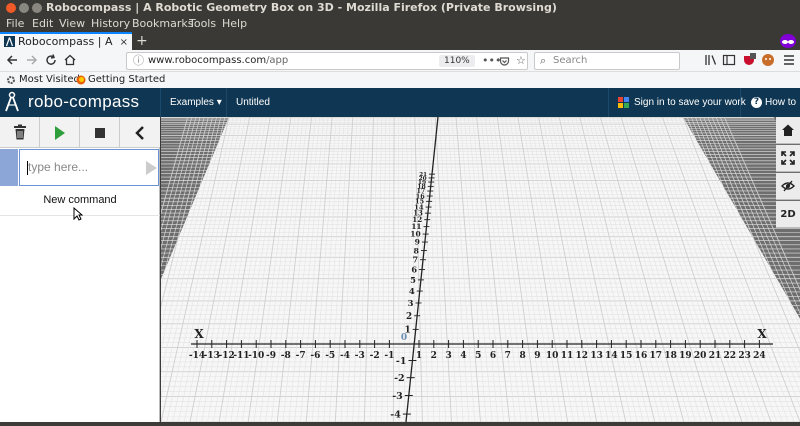  What do you see at coordinates (66, 47) in the screenshot?
I see `tab-robocompass: Robocompass | A Robo ×` at bounding box center [66, 47].